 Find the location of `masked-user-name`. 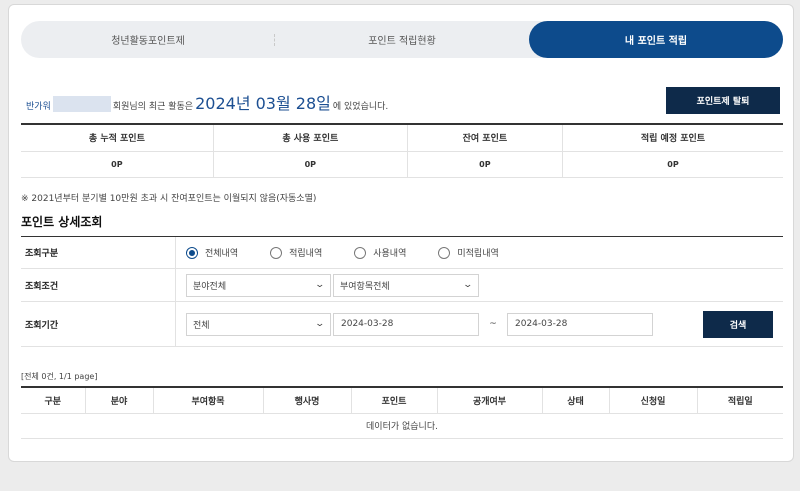

masked-user-name is located at coordinates (81, 104).